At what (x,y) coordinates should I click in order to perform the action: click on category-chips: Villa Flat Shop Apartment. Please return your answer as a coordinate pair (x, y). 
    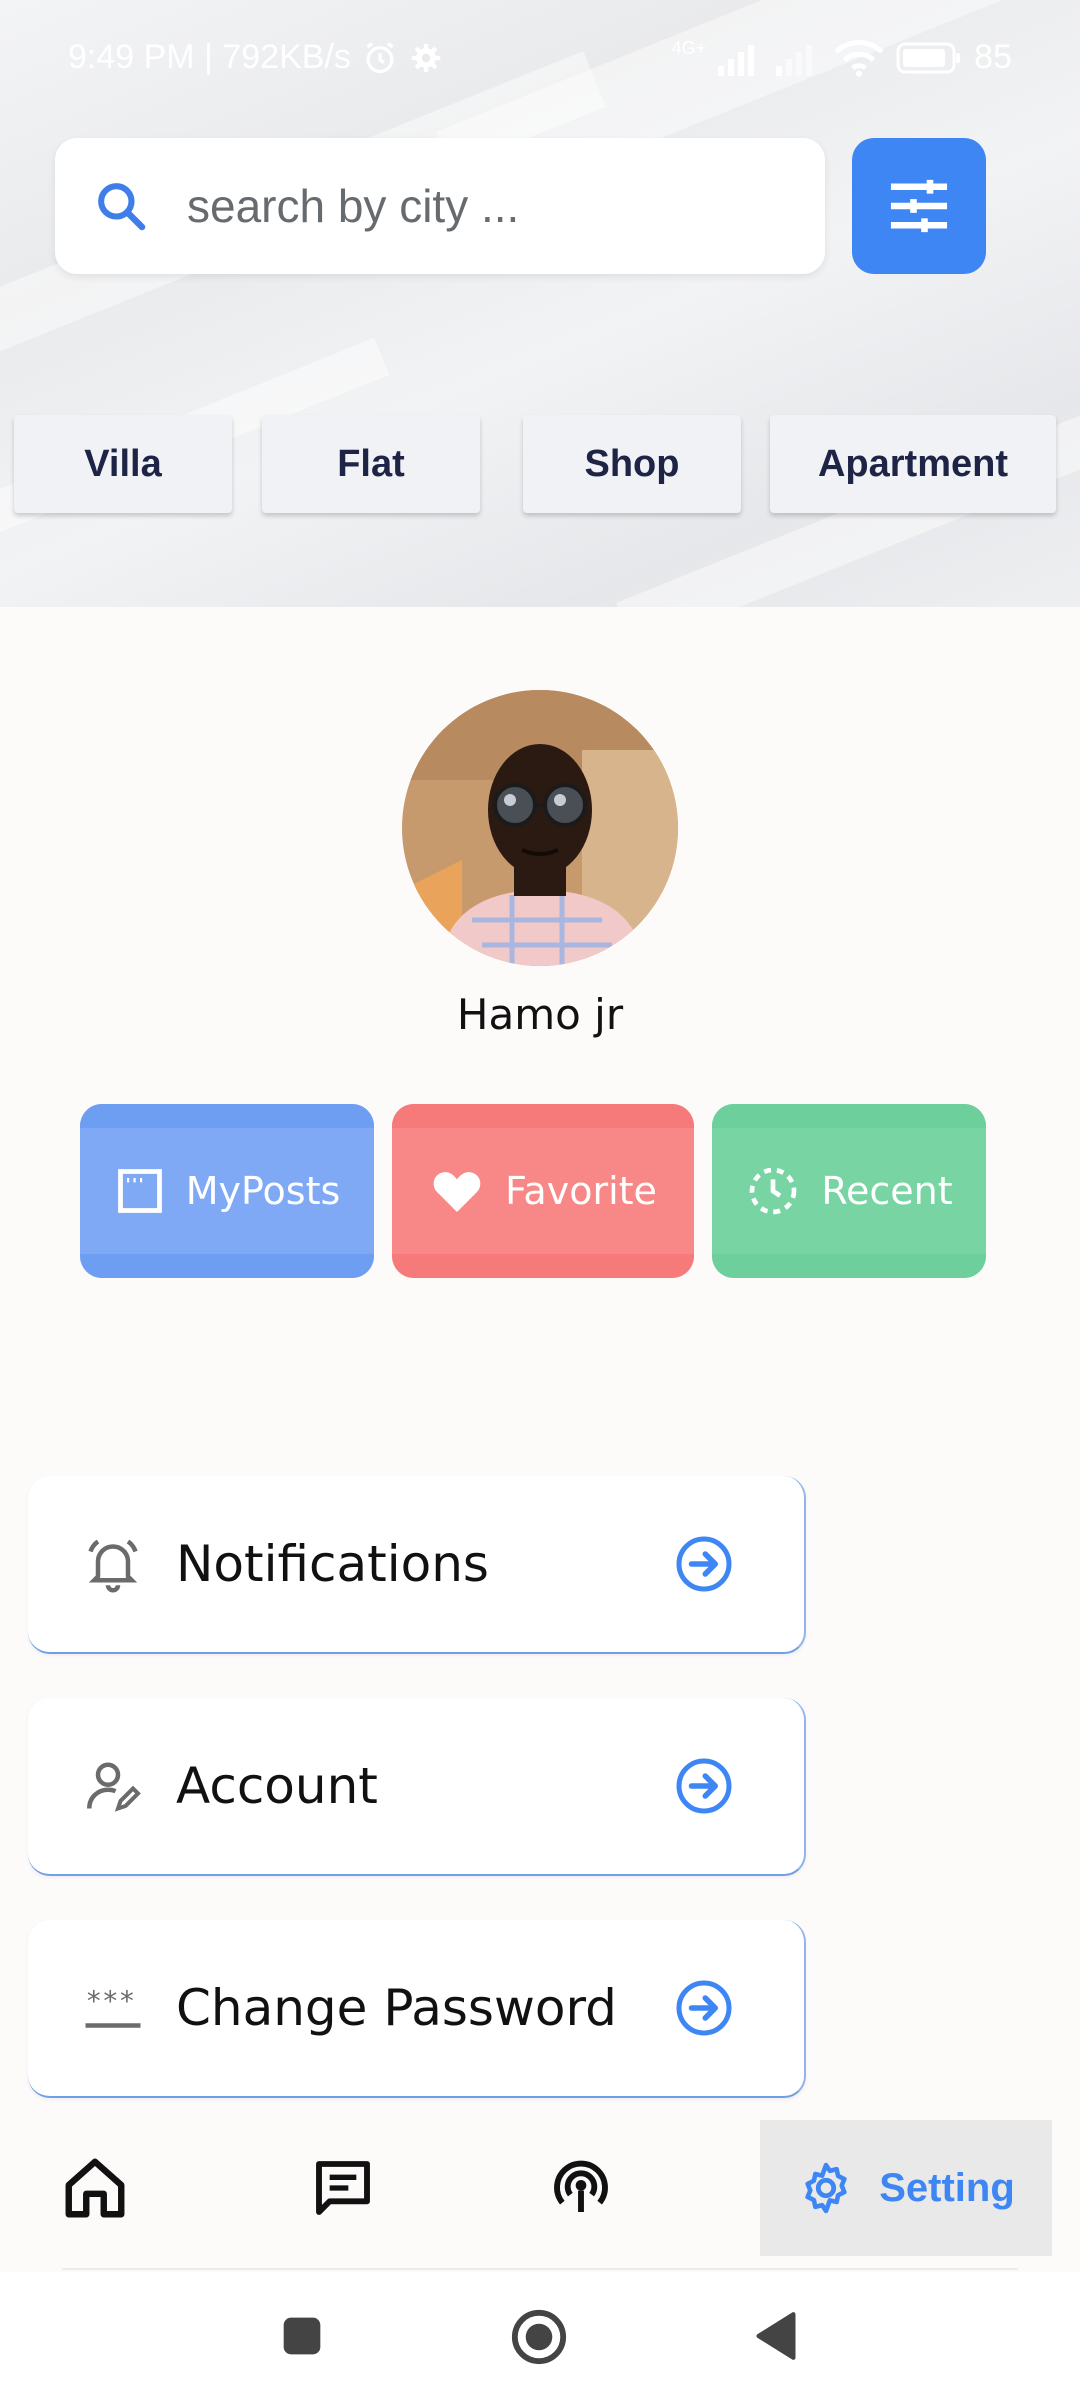
    Looking at the image, I should click on (540, 464).